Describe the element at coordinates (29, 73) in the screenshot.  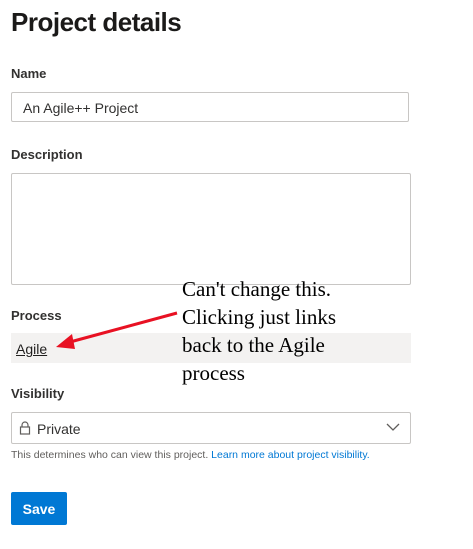
I see `name-label: Name` at that location.